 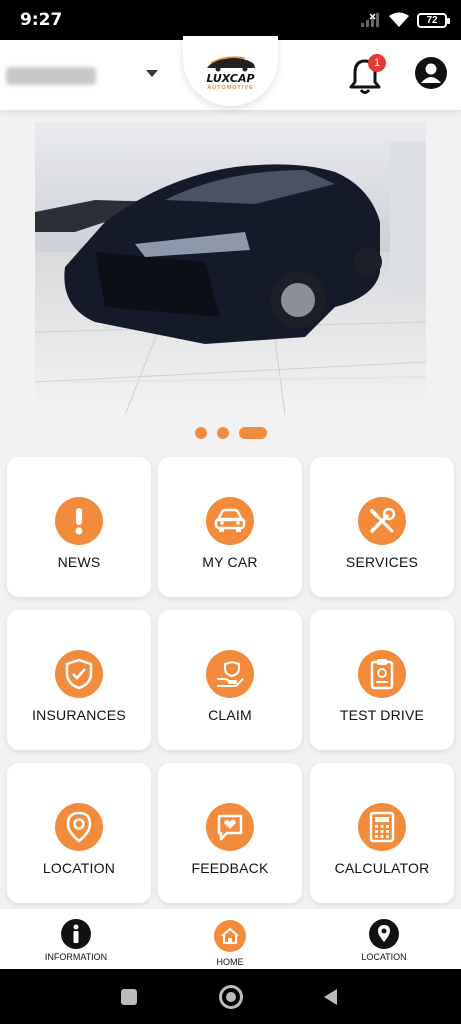 I want to click on bottom-nav: INFORMATION HOME LOCATION, so click(x=230, y=939).